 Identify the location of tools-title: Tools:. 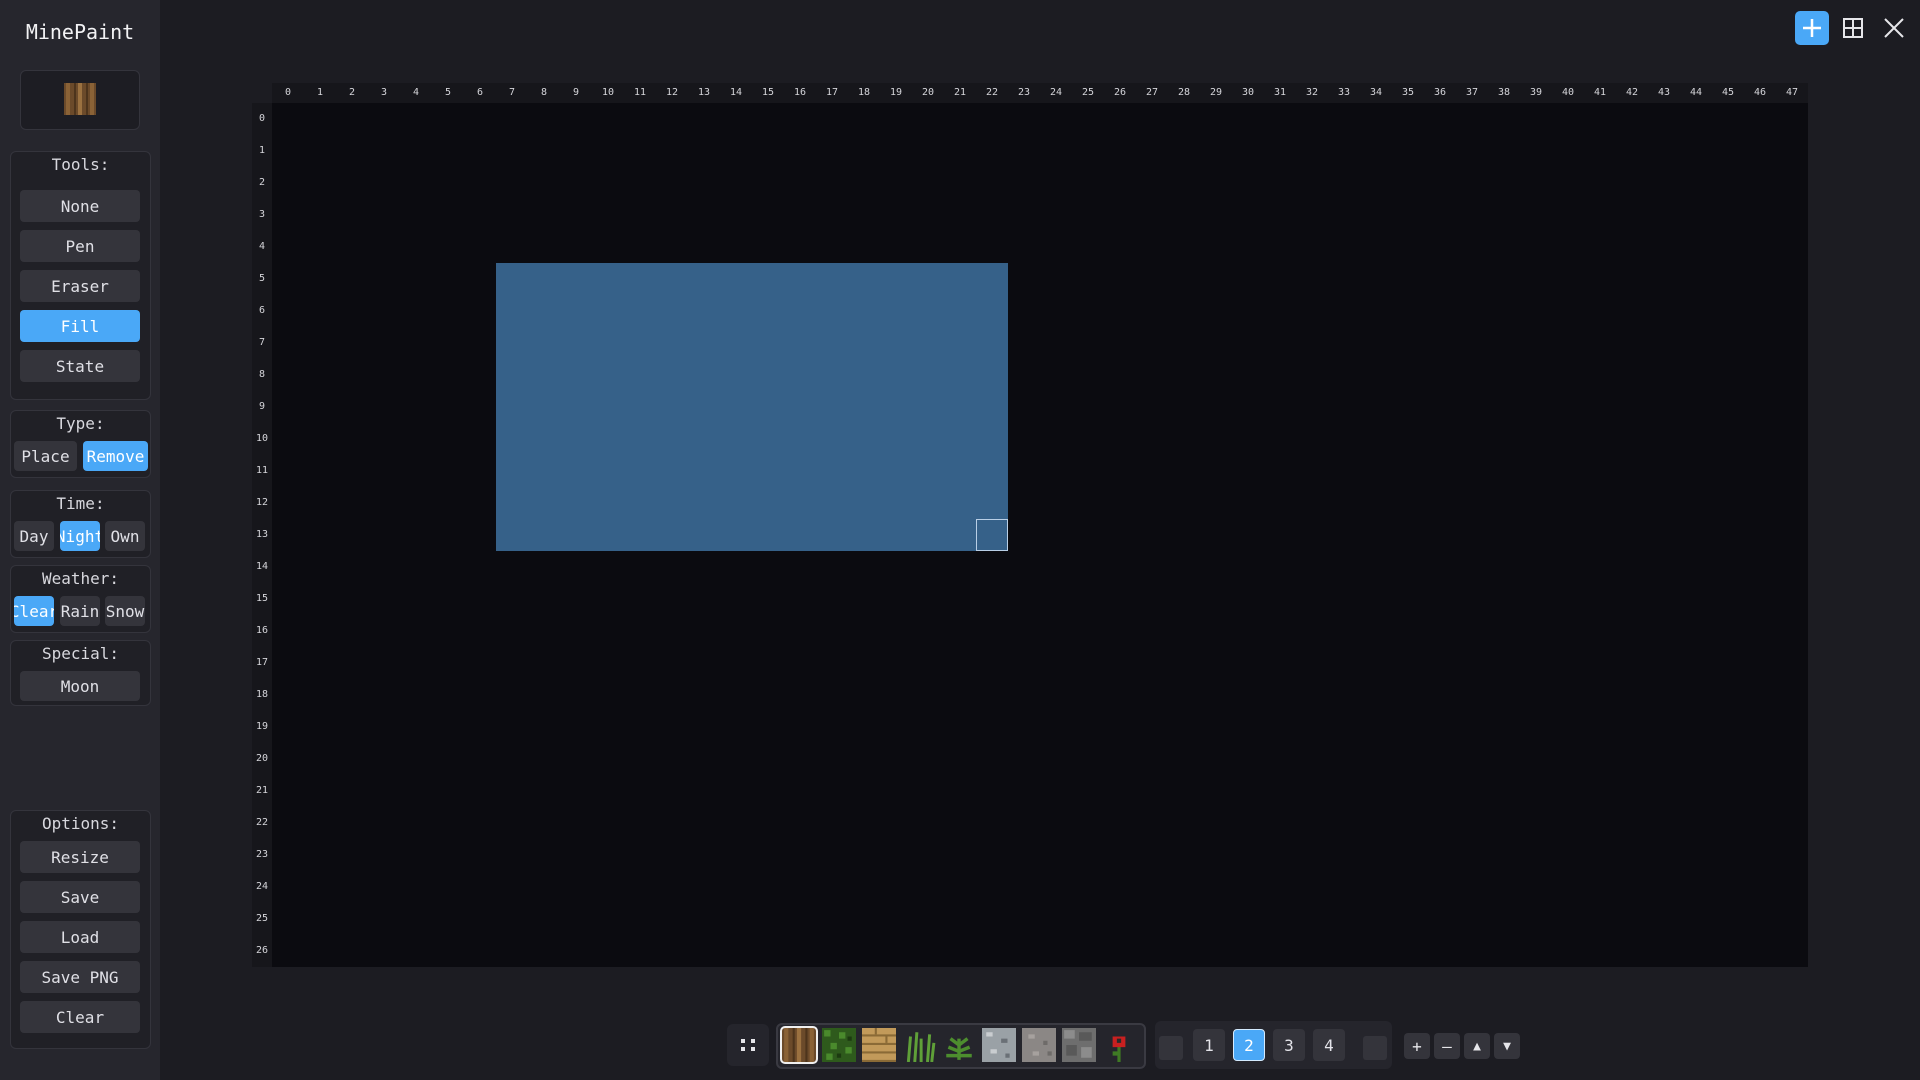
(80, 164).